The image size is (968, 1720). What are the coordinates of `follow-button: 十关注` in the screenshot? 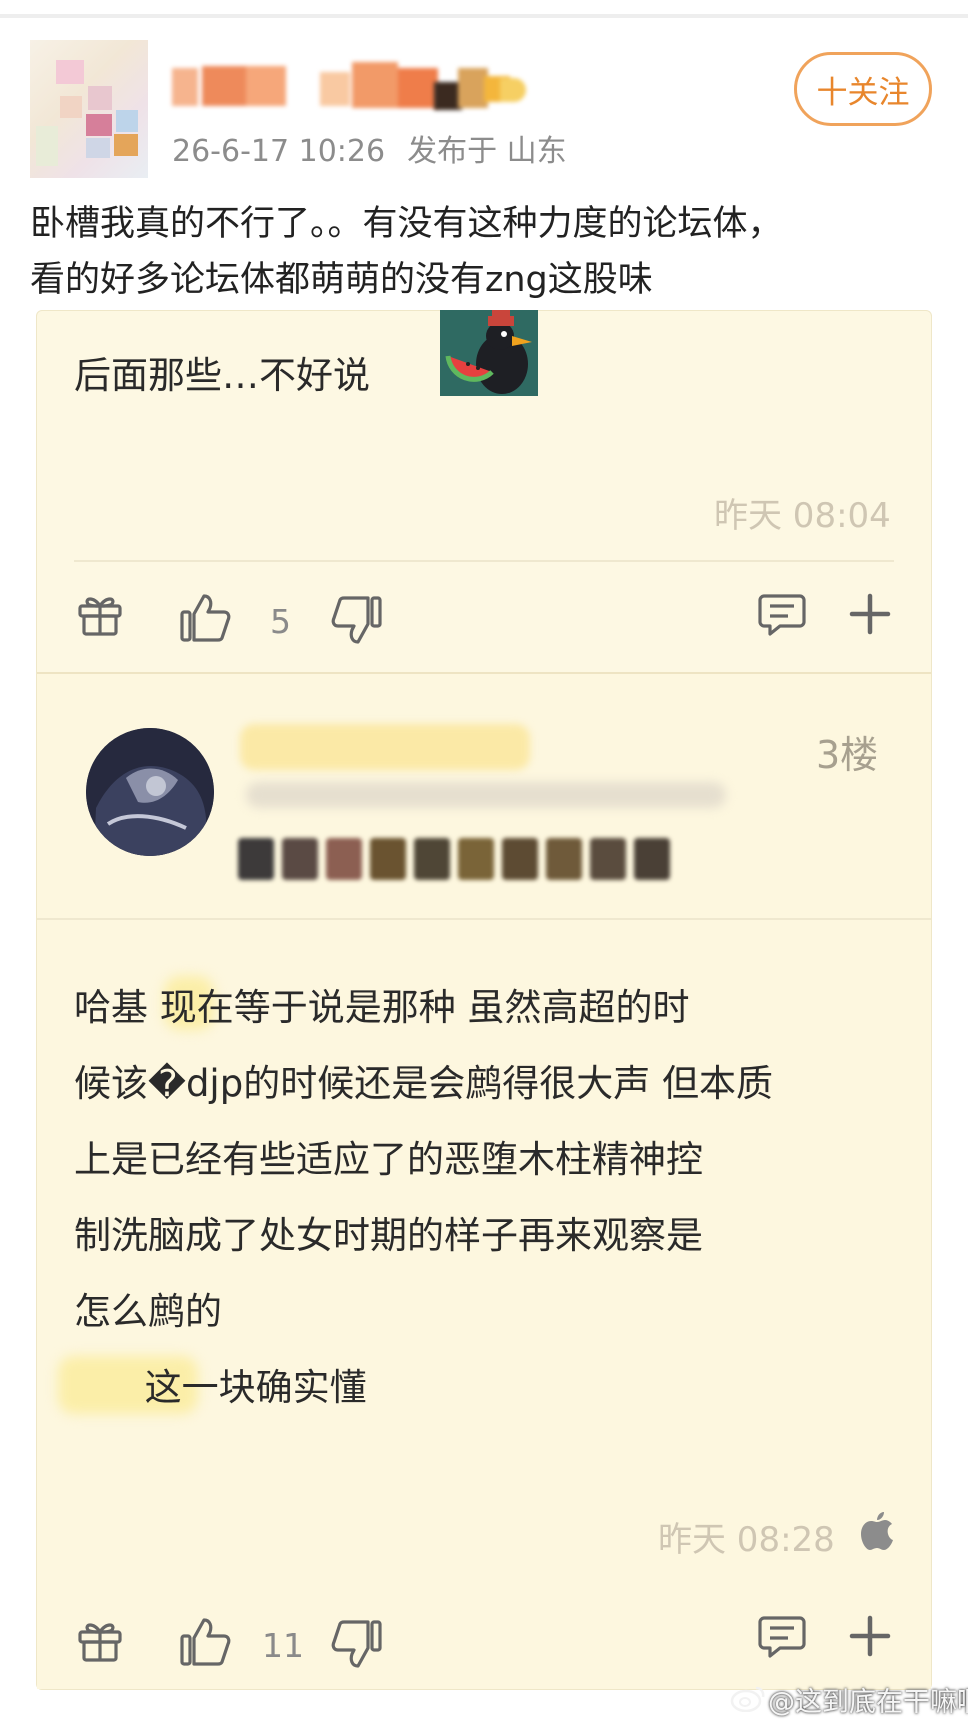 It's located at (863, 89).